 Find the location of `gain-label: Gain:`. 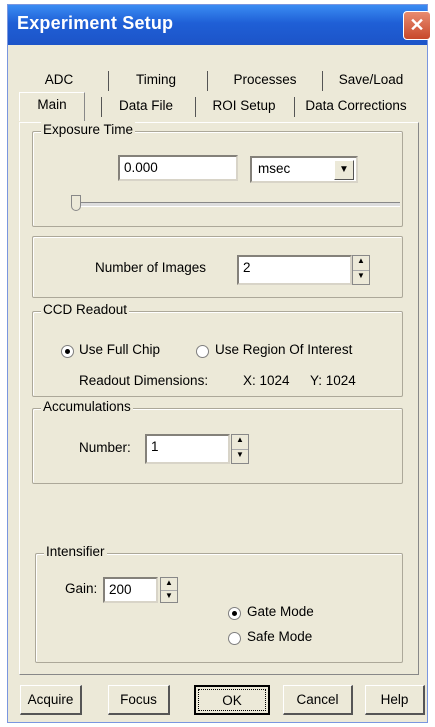

gain-label: Gain: is located at coordinates (81, 588).